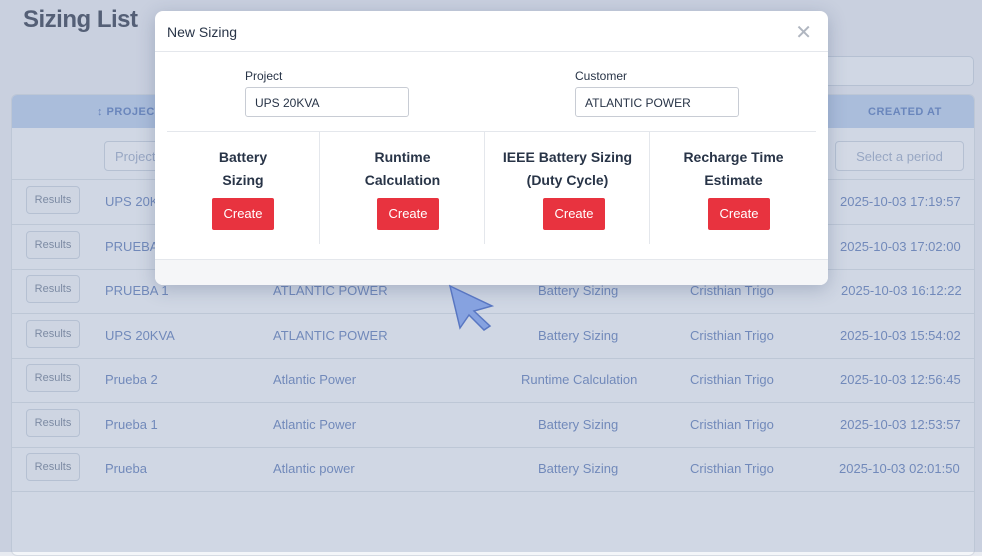  I want to click on modal-header: New Sizing ✕, so click(491, 31).